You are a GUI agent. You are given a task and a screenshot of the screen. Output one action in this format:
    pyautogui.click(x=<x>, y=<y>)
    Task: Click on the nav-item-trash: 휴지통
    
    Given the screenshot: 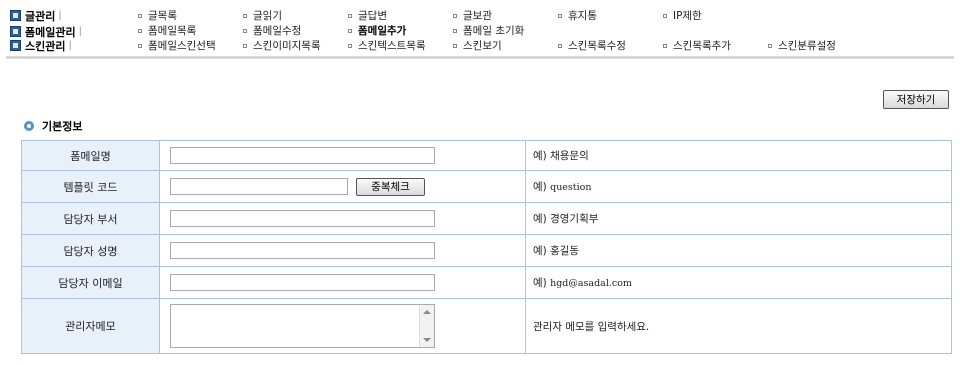 What is the action you would take?
    pyautogui.click(x=577, y=15)
    